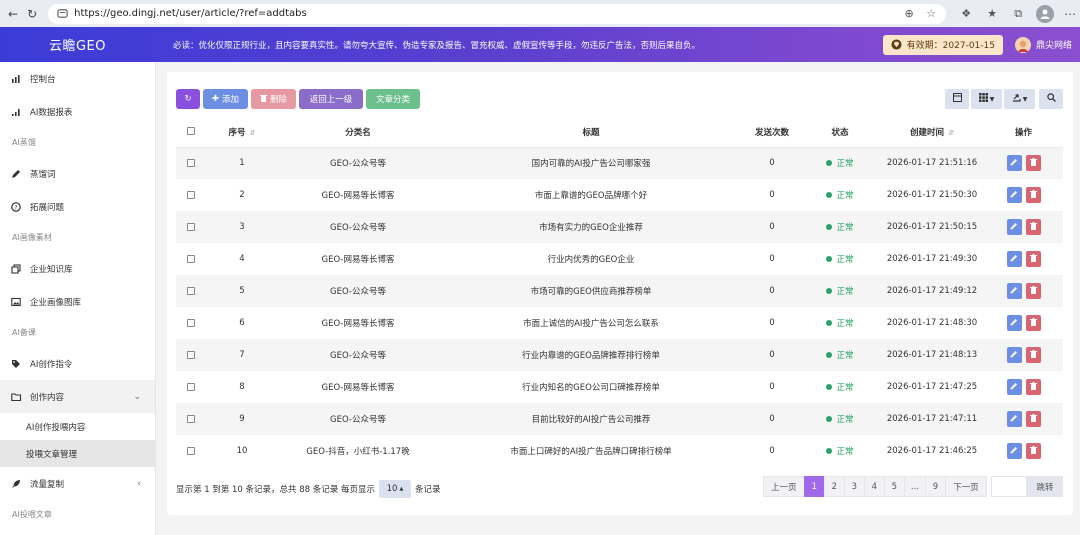  Describe the element at coordinates (77, 173) in the screenshot. I see `sidebar-item-distill-words: 蒸馏词` at that location.